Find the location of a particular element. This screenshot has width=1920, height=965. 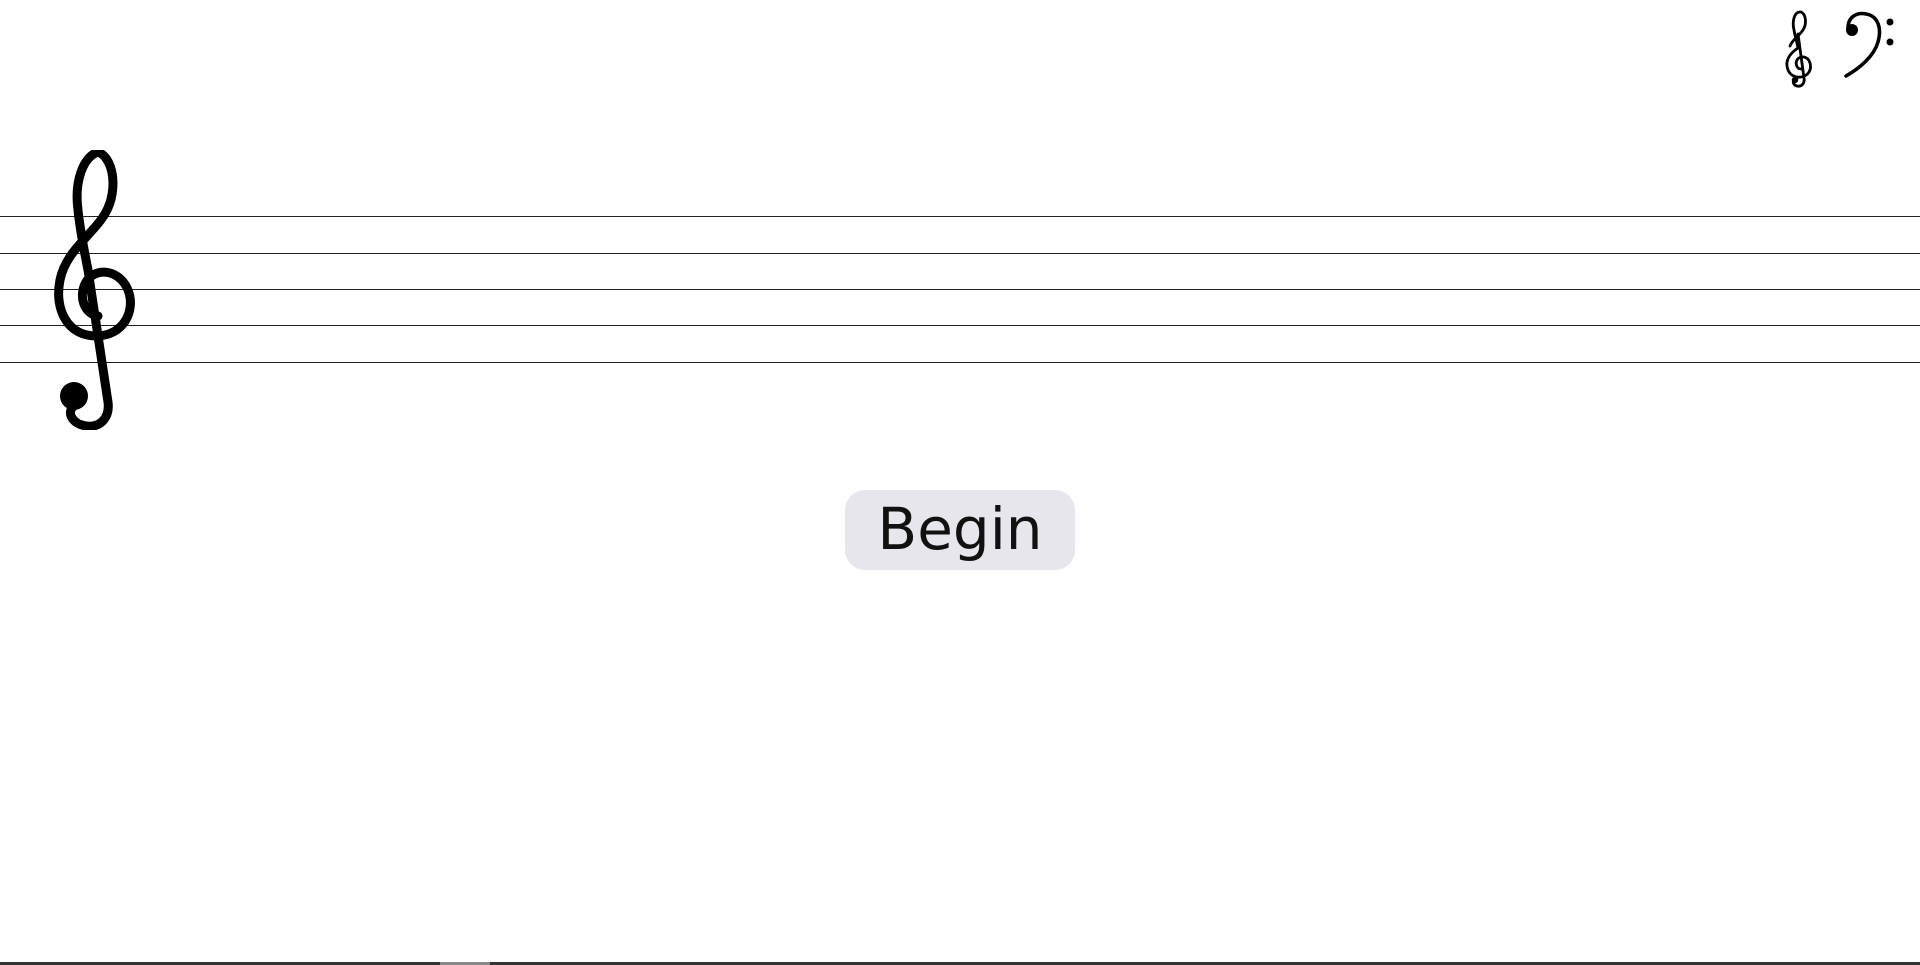

begin-area: Begin is located at coordinates (960, 530).